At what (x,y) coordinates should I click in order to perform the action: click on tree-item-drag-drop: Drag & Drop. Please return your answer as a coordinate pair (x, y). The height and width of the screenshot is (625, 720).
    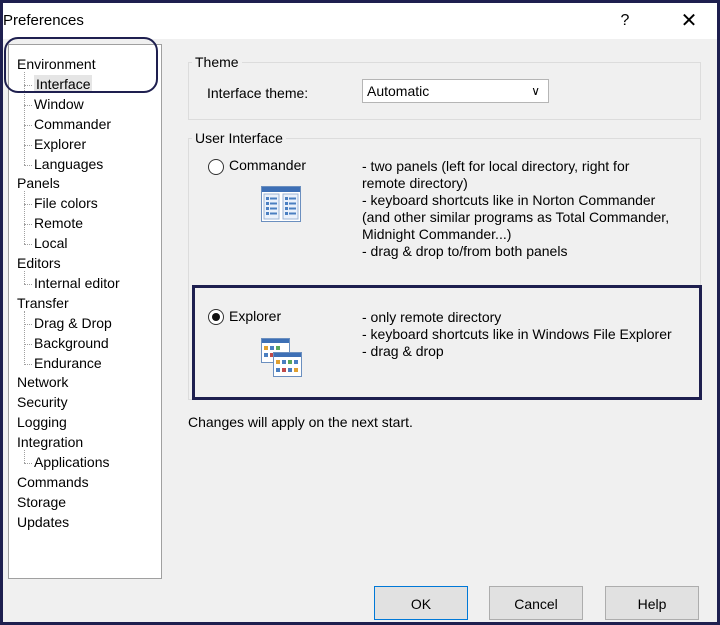
    Looking at the image, I should click on (73, 323).